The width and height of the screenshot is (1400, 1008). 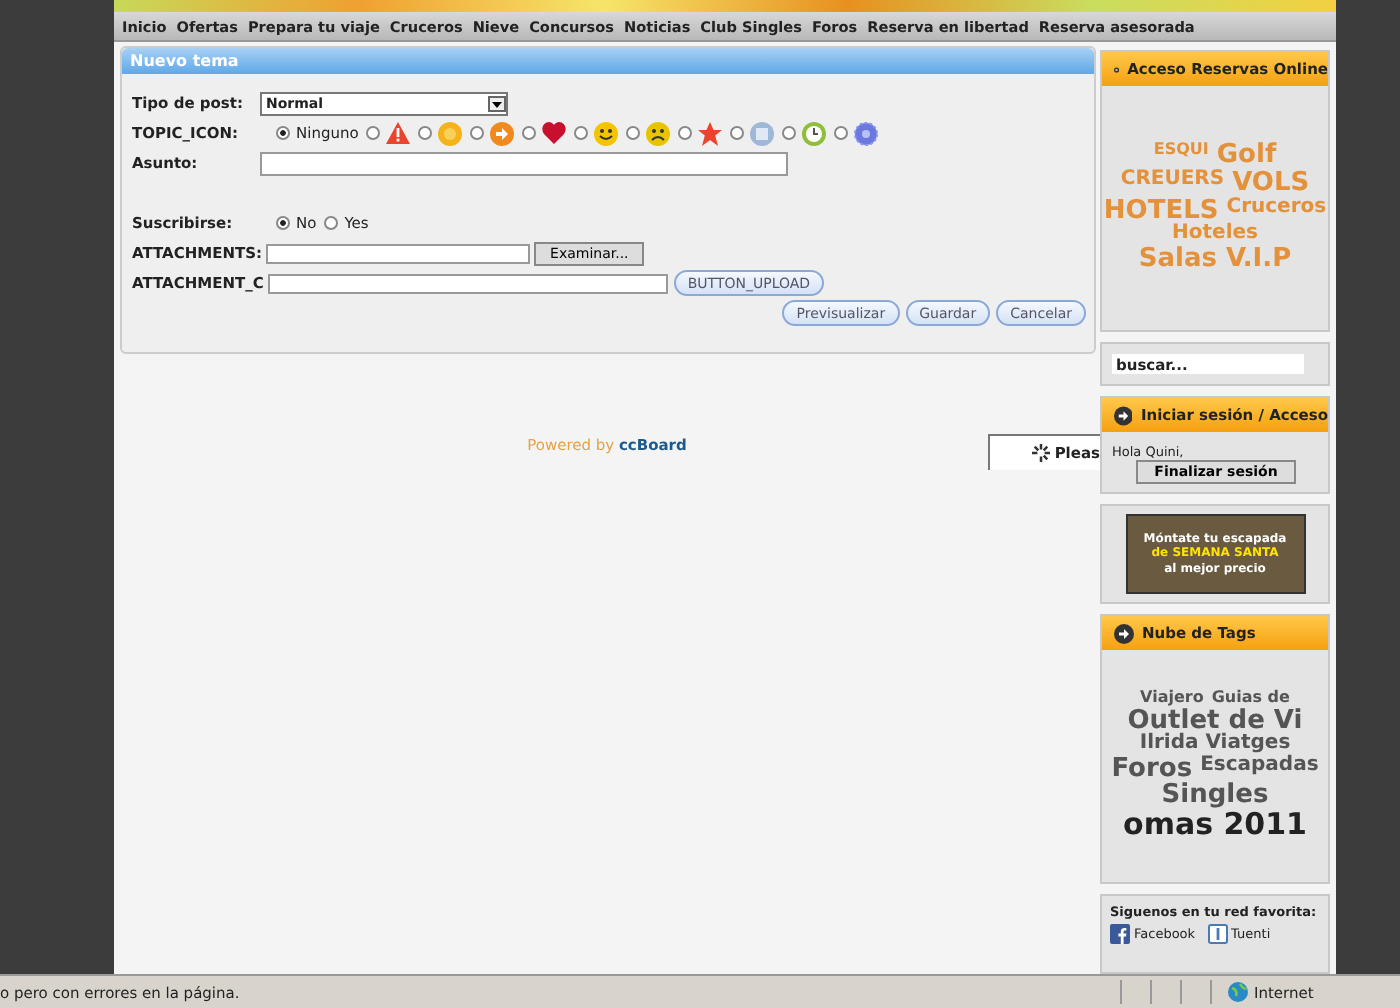 I want to click on facebook-icon, so click(x=1120, y=934).